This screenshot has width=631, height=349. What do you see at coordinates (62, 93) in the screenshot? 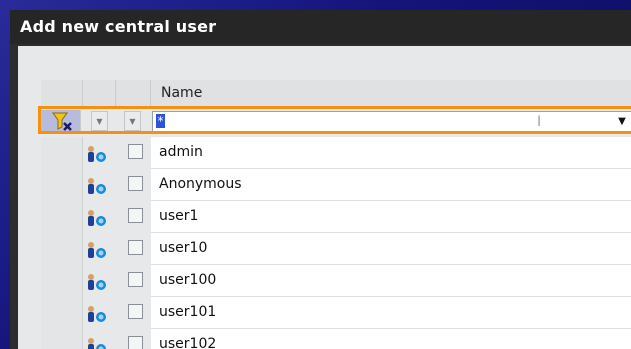
I see `header-cell-row-marker` at bounding box center [62, 93].